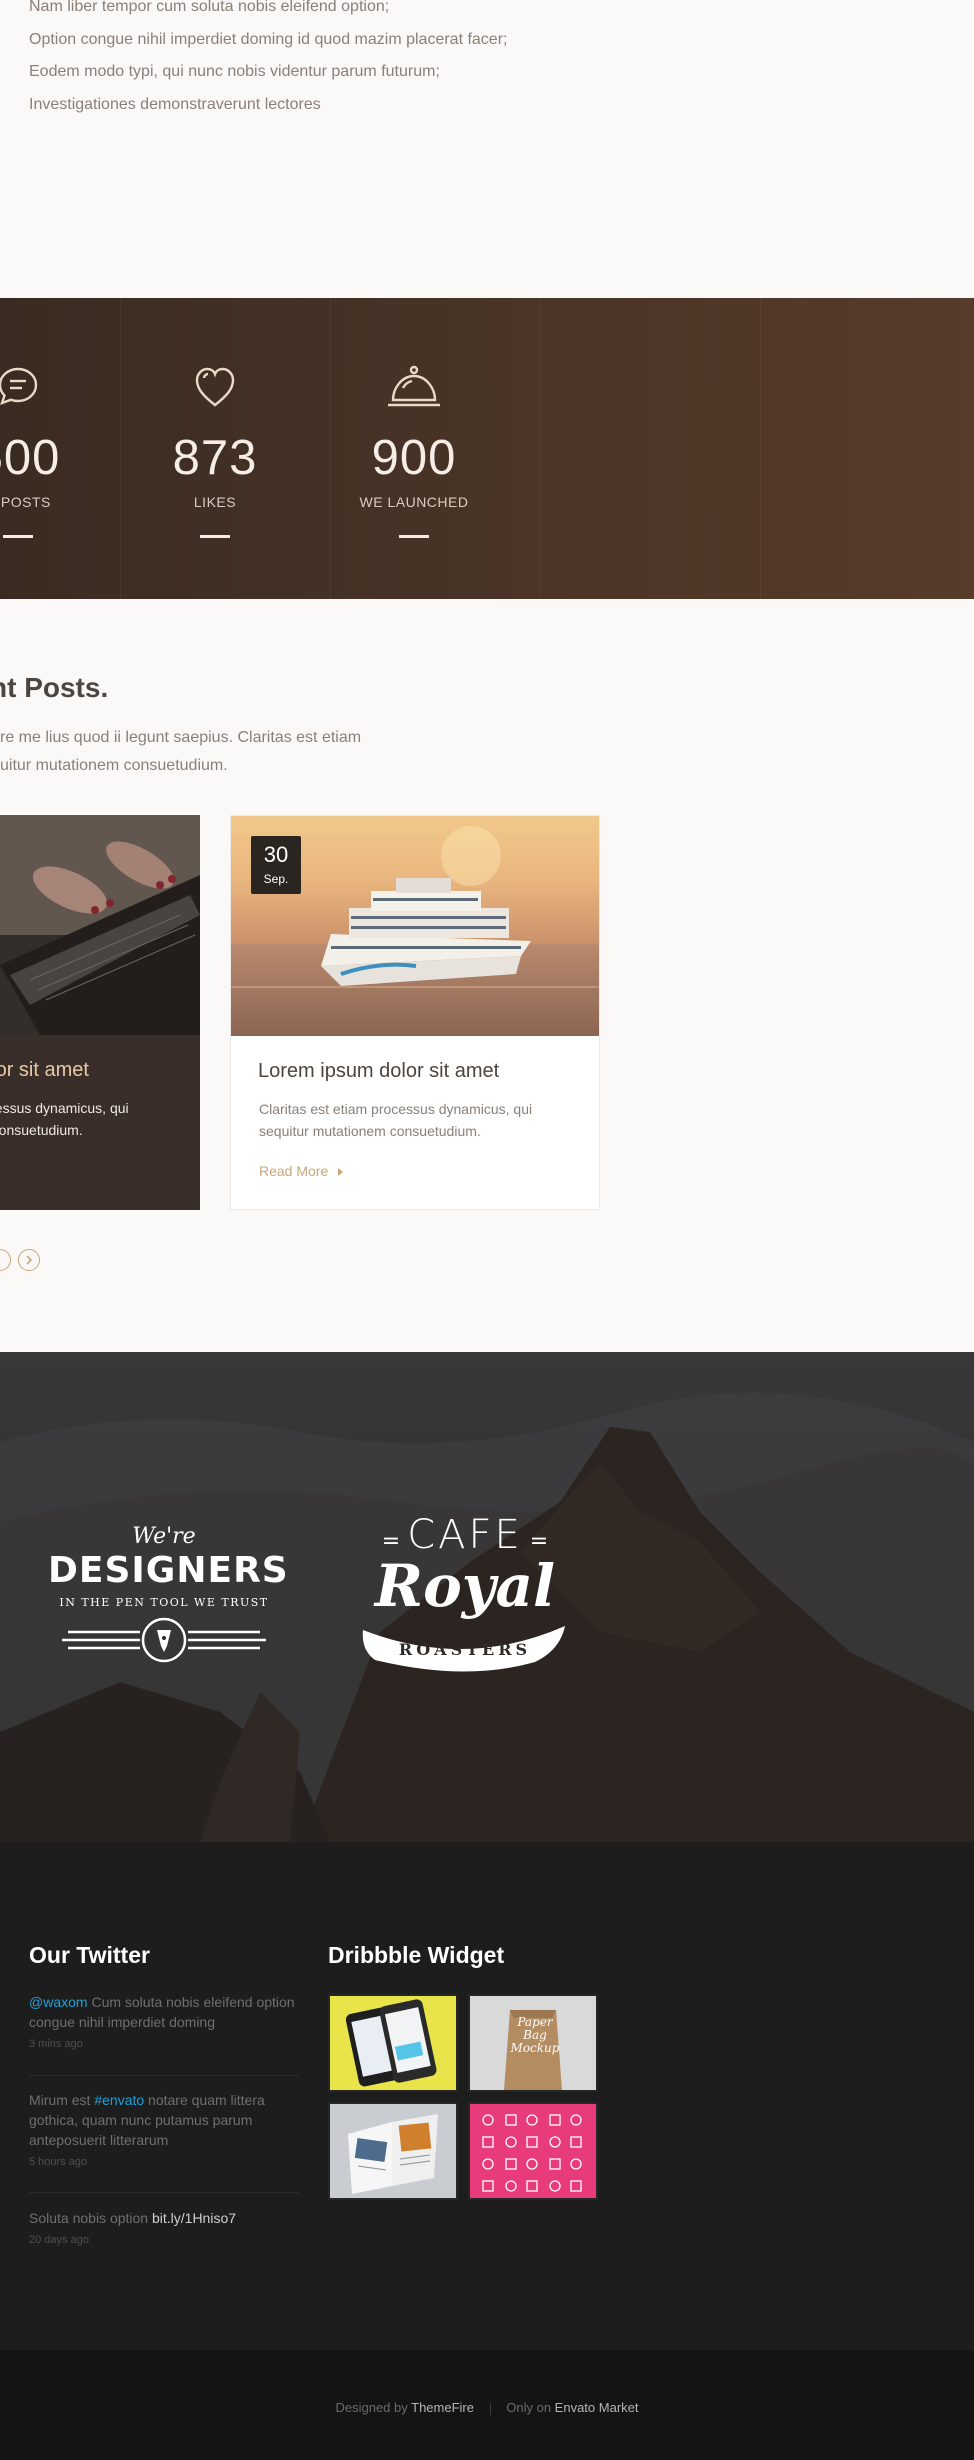  What do you see at coordinates (215, 389) in the screenshot?
I see `heart-icon` at bounding box center [215, 389].